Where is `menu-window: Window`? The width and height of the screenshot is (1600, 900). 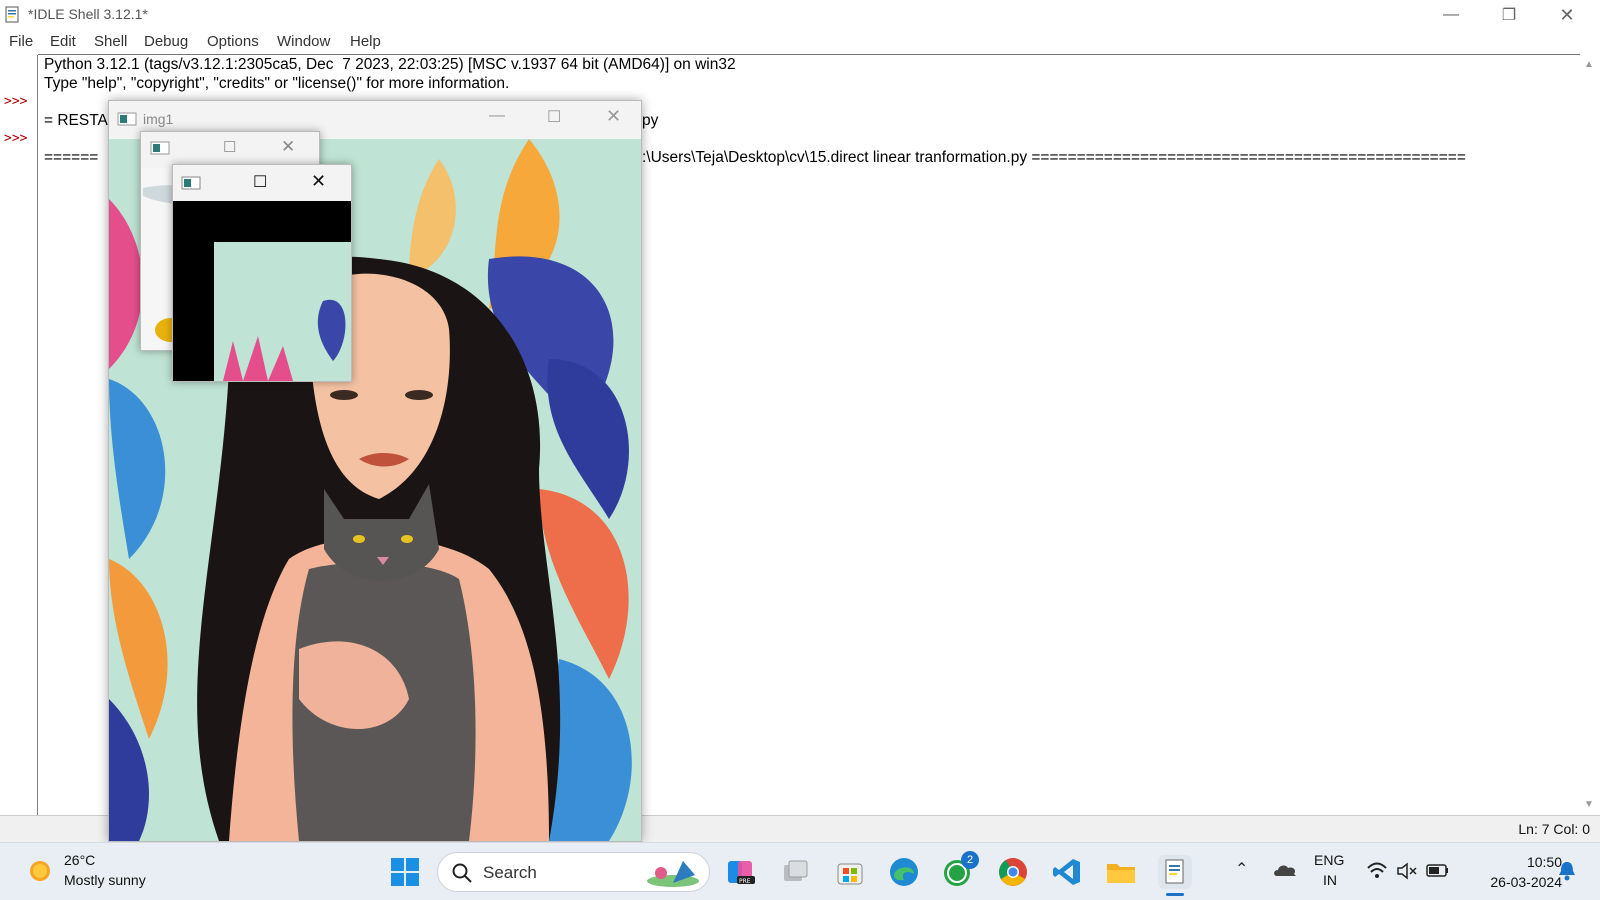
menu-window: Window is located at coordinates (303, 41).